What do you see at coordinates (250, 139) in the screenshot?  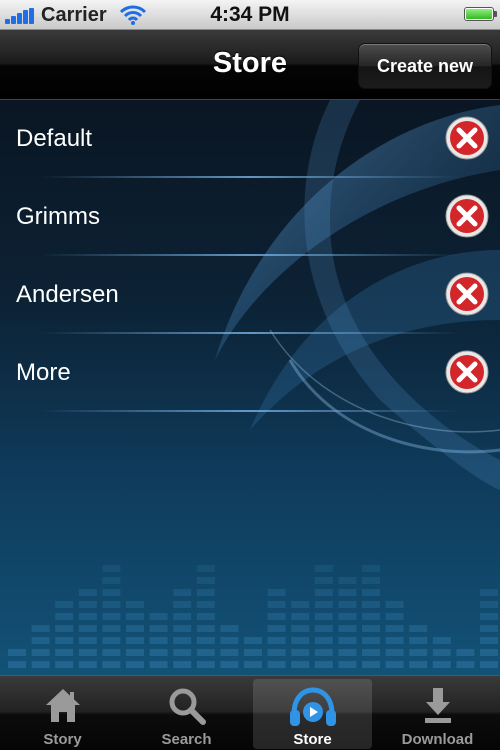 I see `list-item: Default` at bounding box center [250, 139].